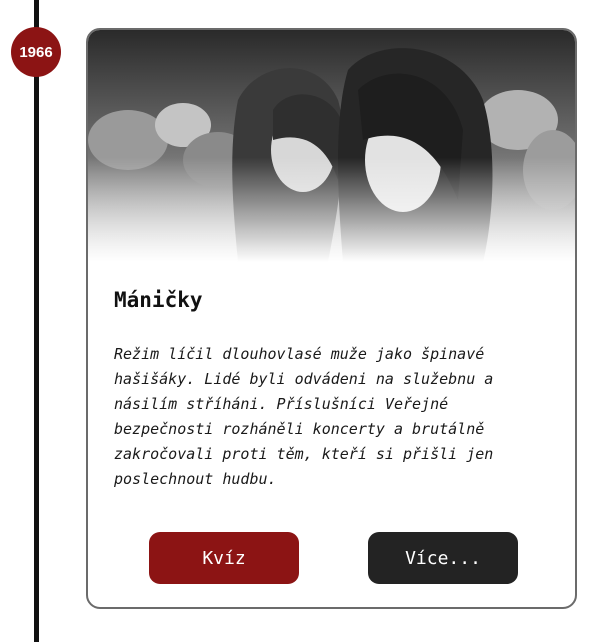 The height and width of the screenshot is (642, 593). Describe the element at coordinates (36, 321) in the screenshot. I see `timeline-line` at that location.